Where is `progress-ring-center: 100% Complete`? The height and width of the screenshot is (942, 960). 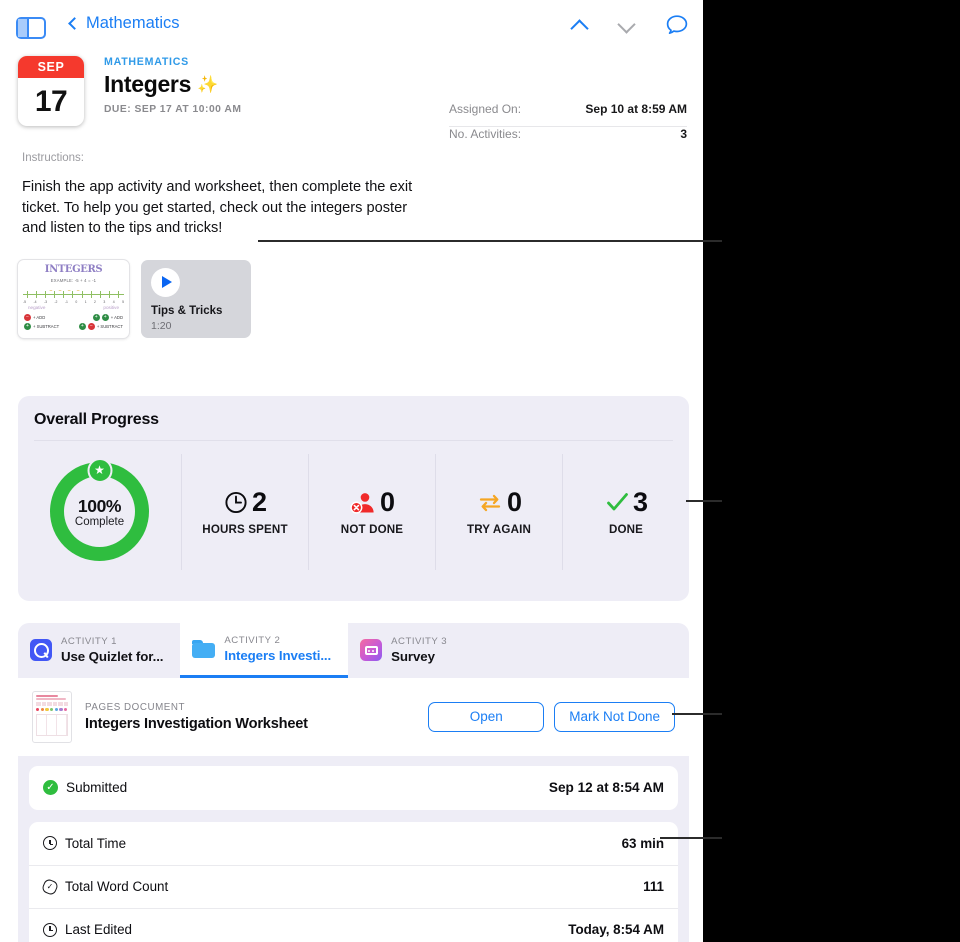
progress-ring-center: 100% Complete is located at coordinates (99, 512).